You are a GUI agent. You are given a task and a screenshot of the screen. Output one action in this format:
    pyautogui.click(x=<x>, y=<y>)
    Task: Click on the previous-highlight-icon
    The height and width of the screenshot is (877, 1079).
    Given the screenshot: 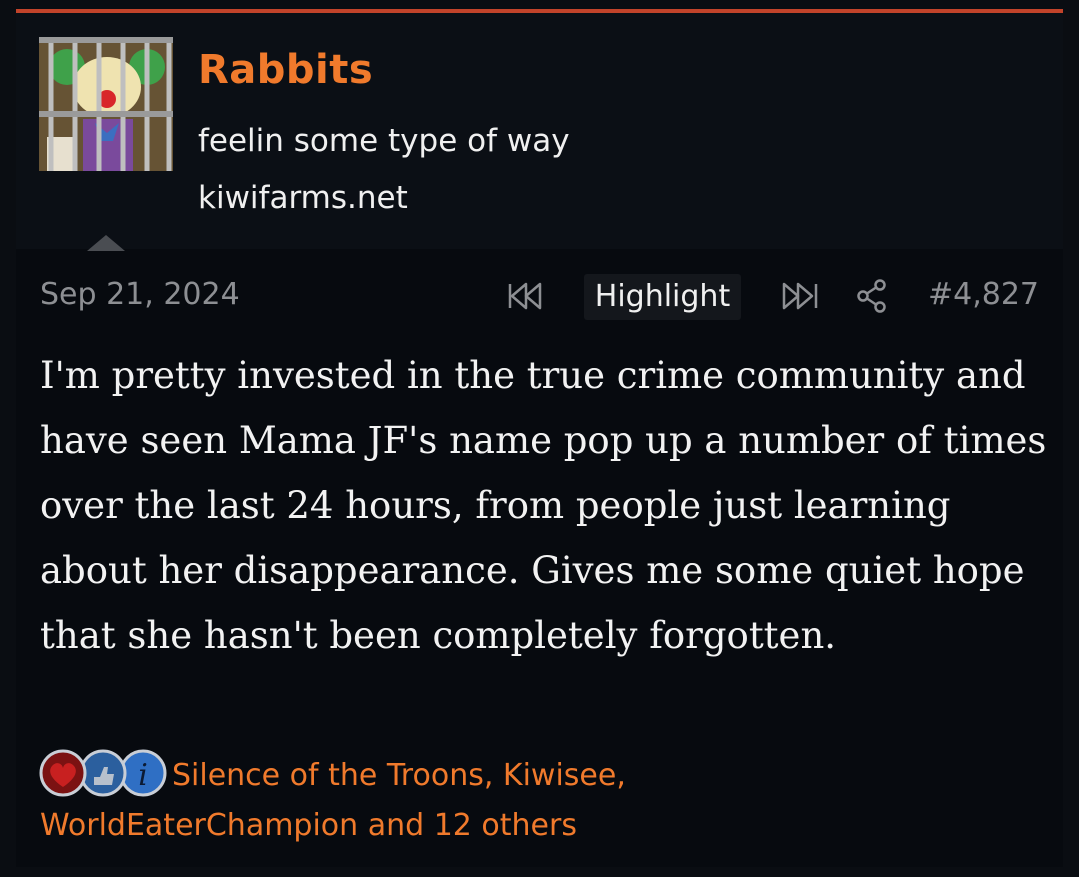 What is the action you would take?
    pyautogui.click(x=528, y=296)
    